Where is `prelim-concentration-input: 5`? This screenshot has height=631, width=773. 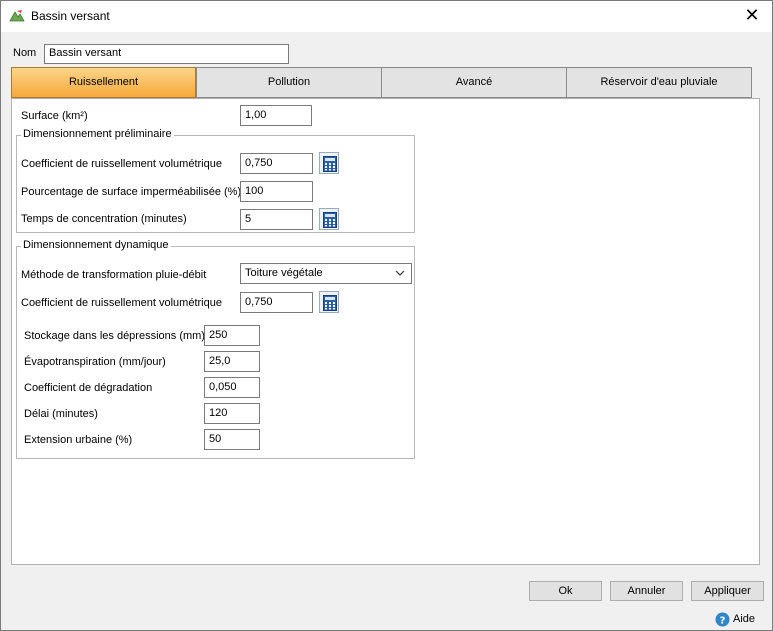
prelim-concentration-input: 5 is located at coordinates (276, 219).